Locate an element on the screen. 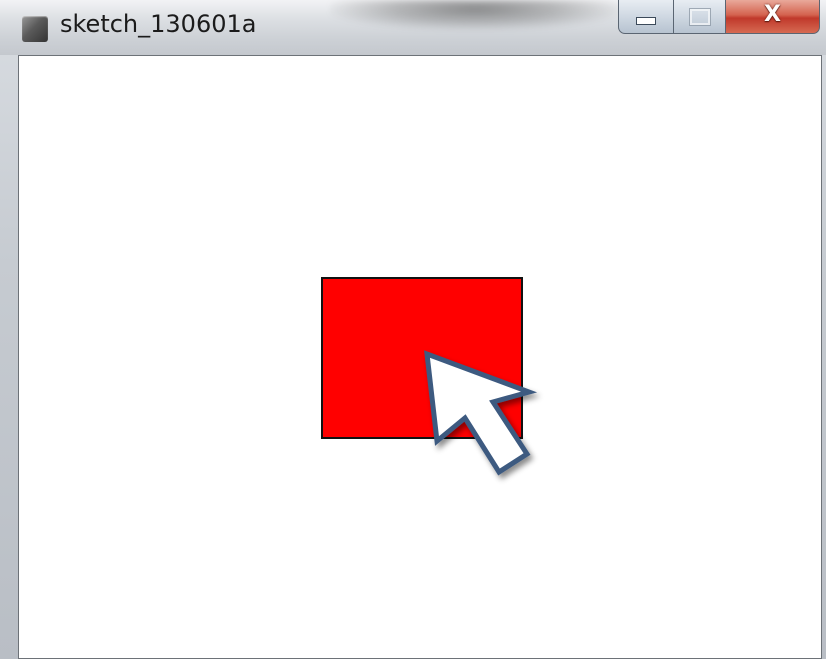 The width and height of the screenshot is (826, 659). maximize-button is located at coordinates (700, 17).